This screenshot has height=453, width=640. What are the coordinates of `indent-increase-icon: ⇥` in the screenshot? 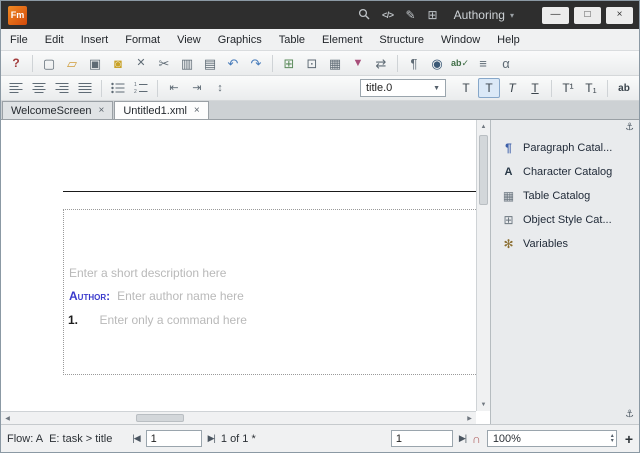 It's located at (197, 88).